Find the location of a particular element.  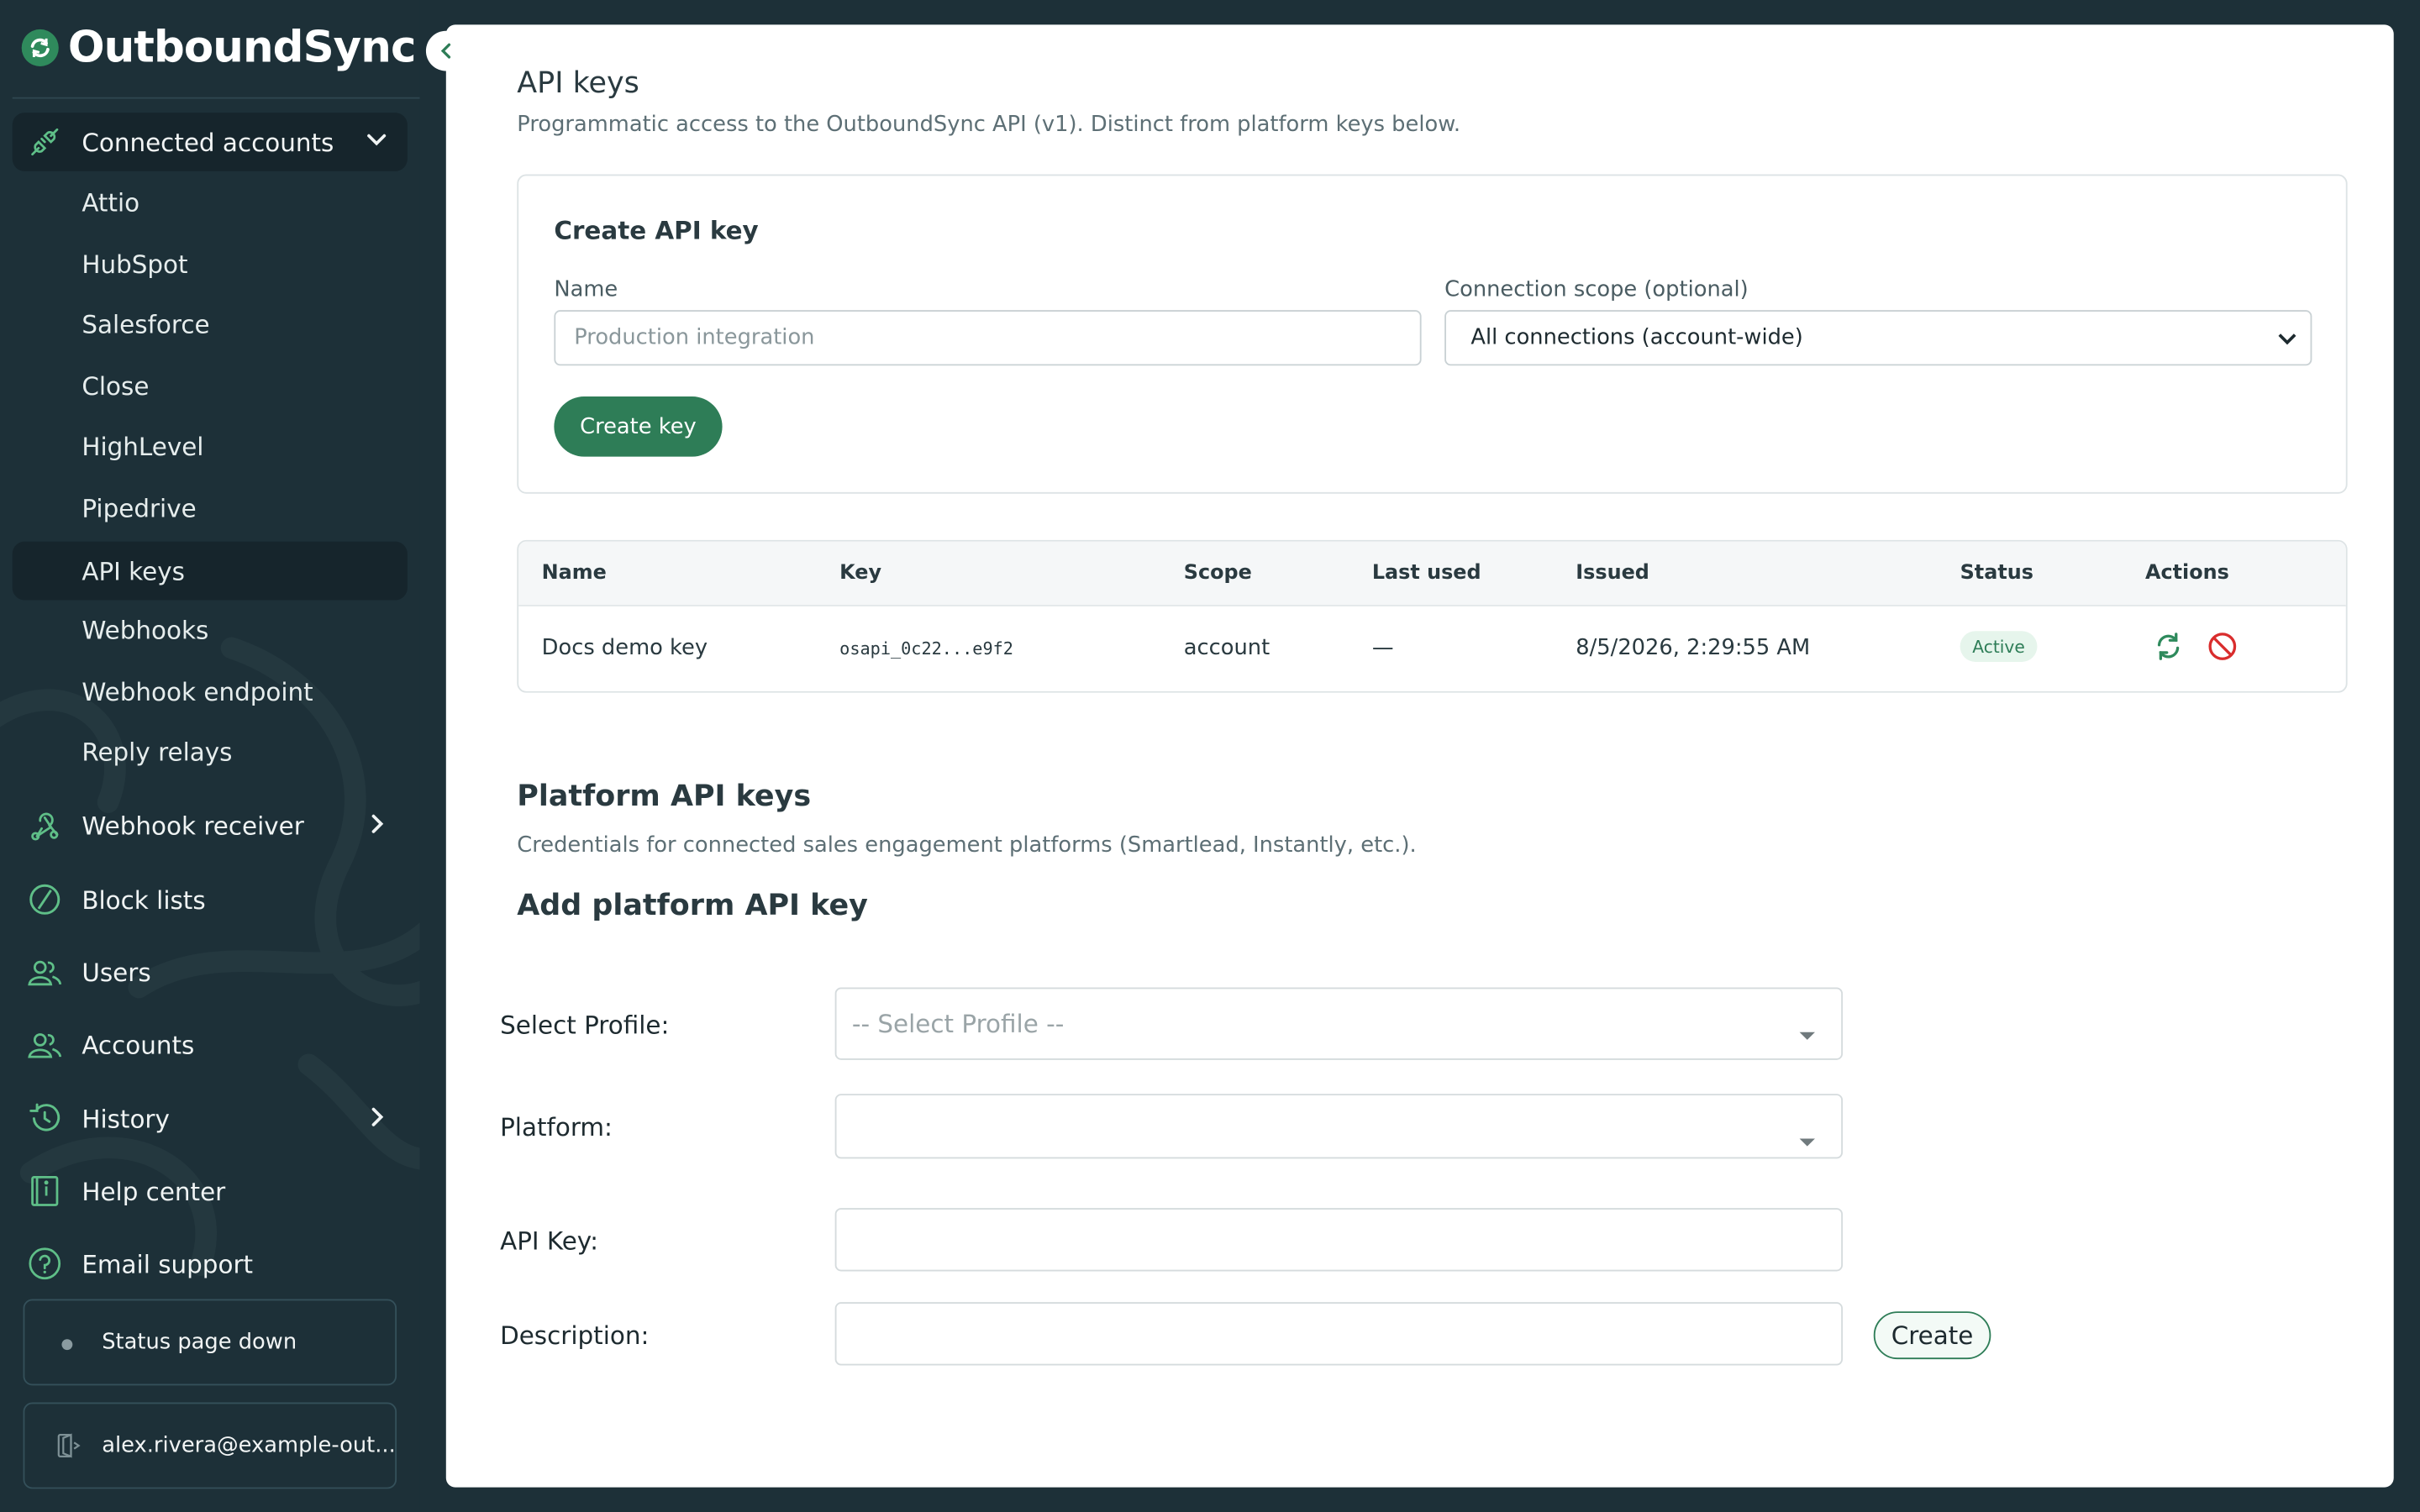

column-header: Status is located at coordinates (1996, 573).